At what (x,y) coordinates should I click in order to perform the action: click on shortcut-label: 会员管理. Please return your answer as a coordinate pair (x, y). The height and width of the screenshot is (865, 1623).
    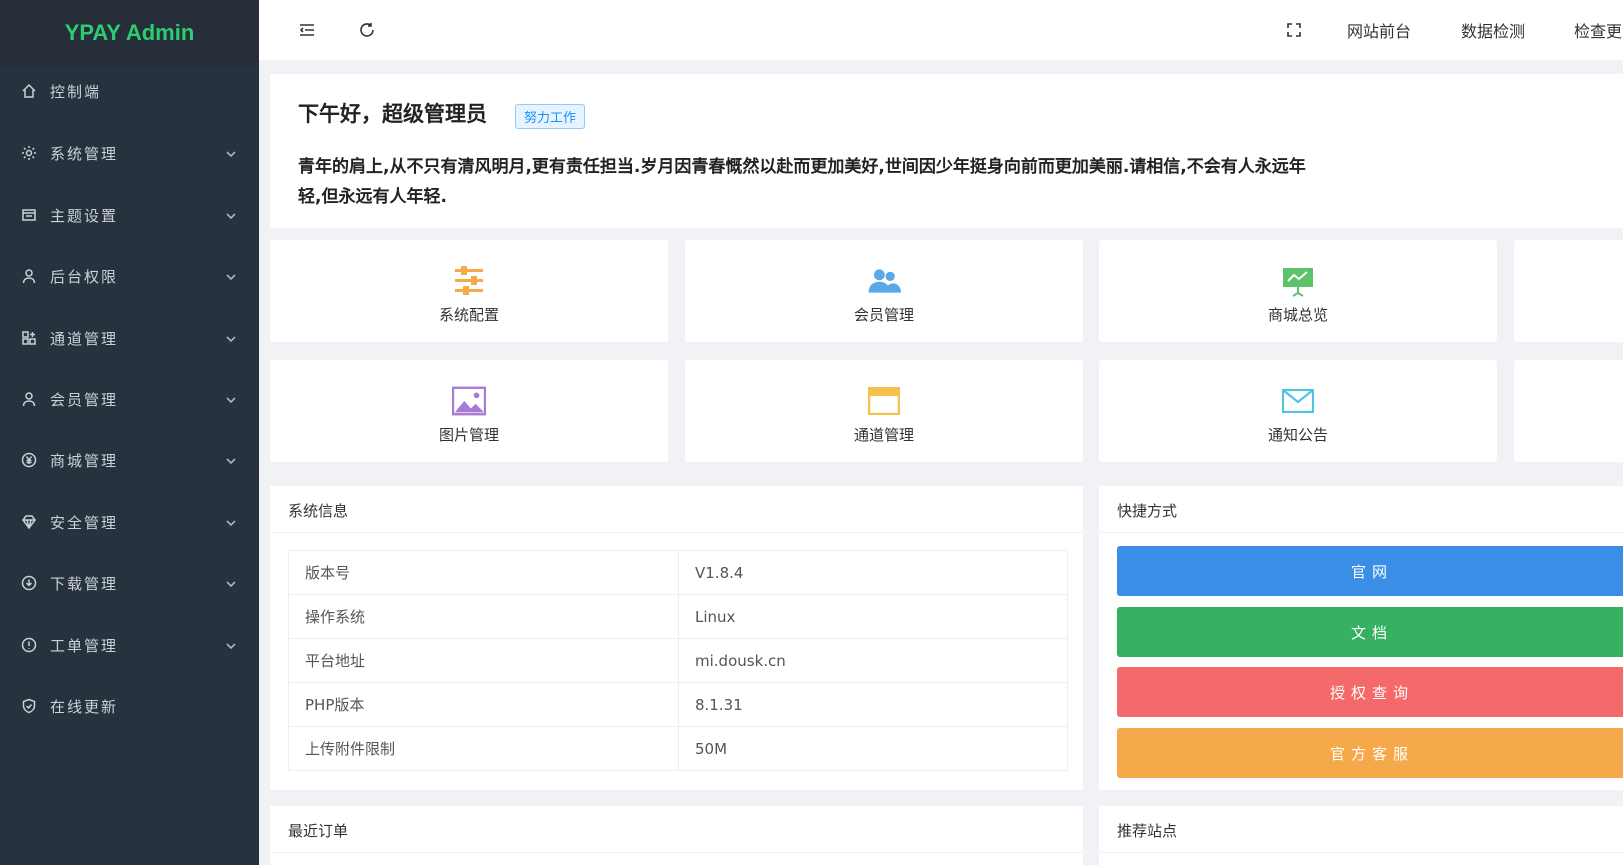
    Looking at the image, I should click on (883, 315).